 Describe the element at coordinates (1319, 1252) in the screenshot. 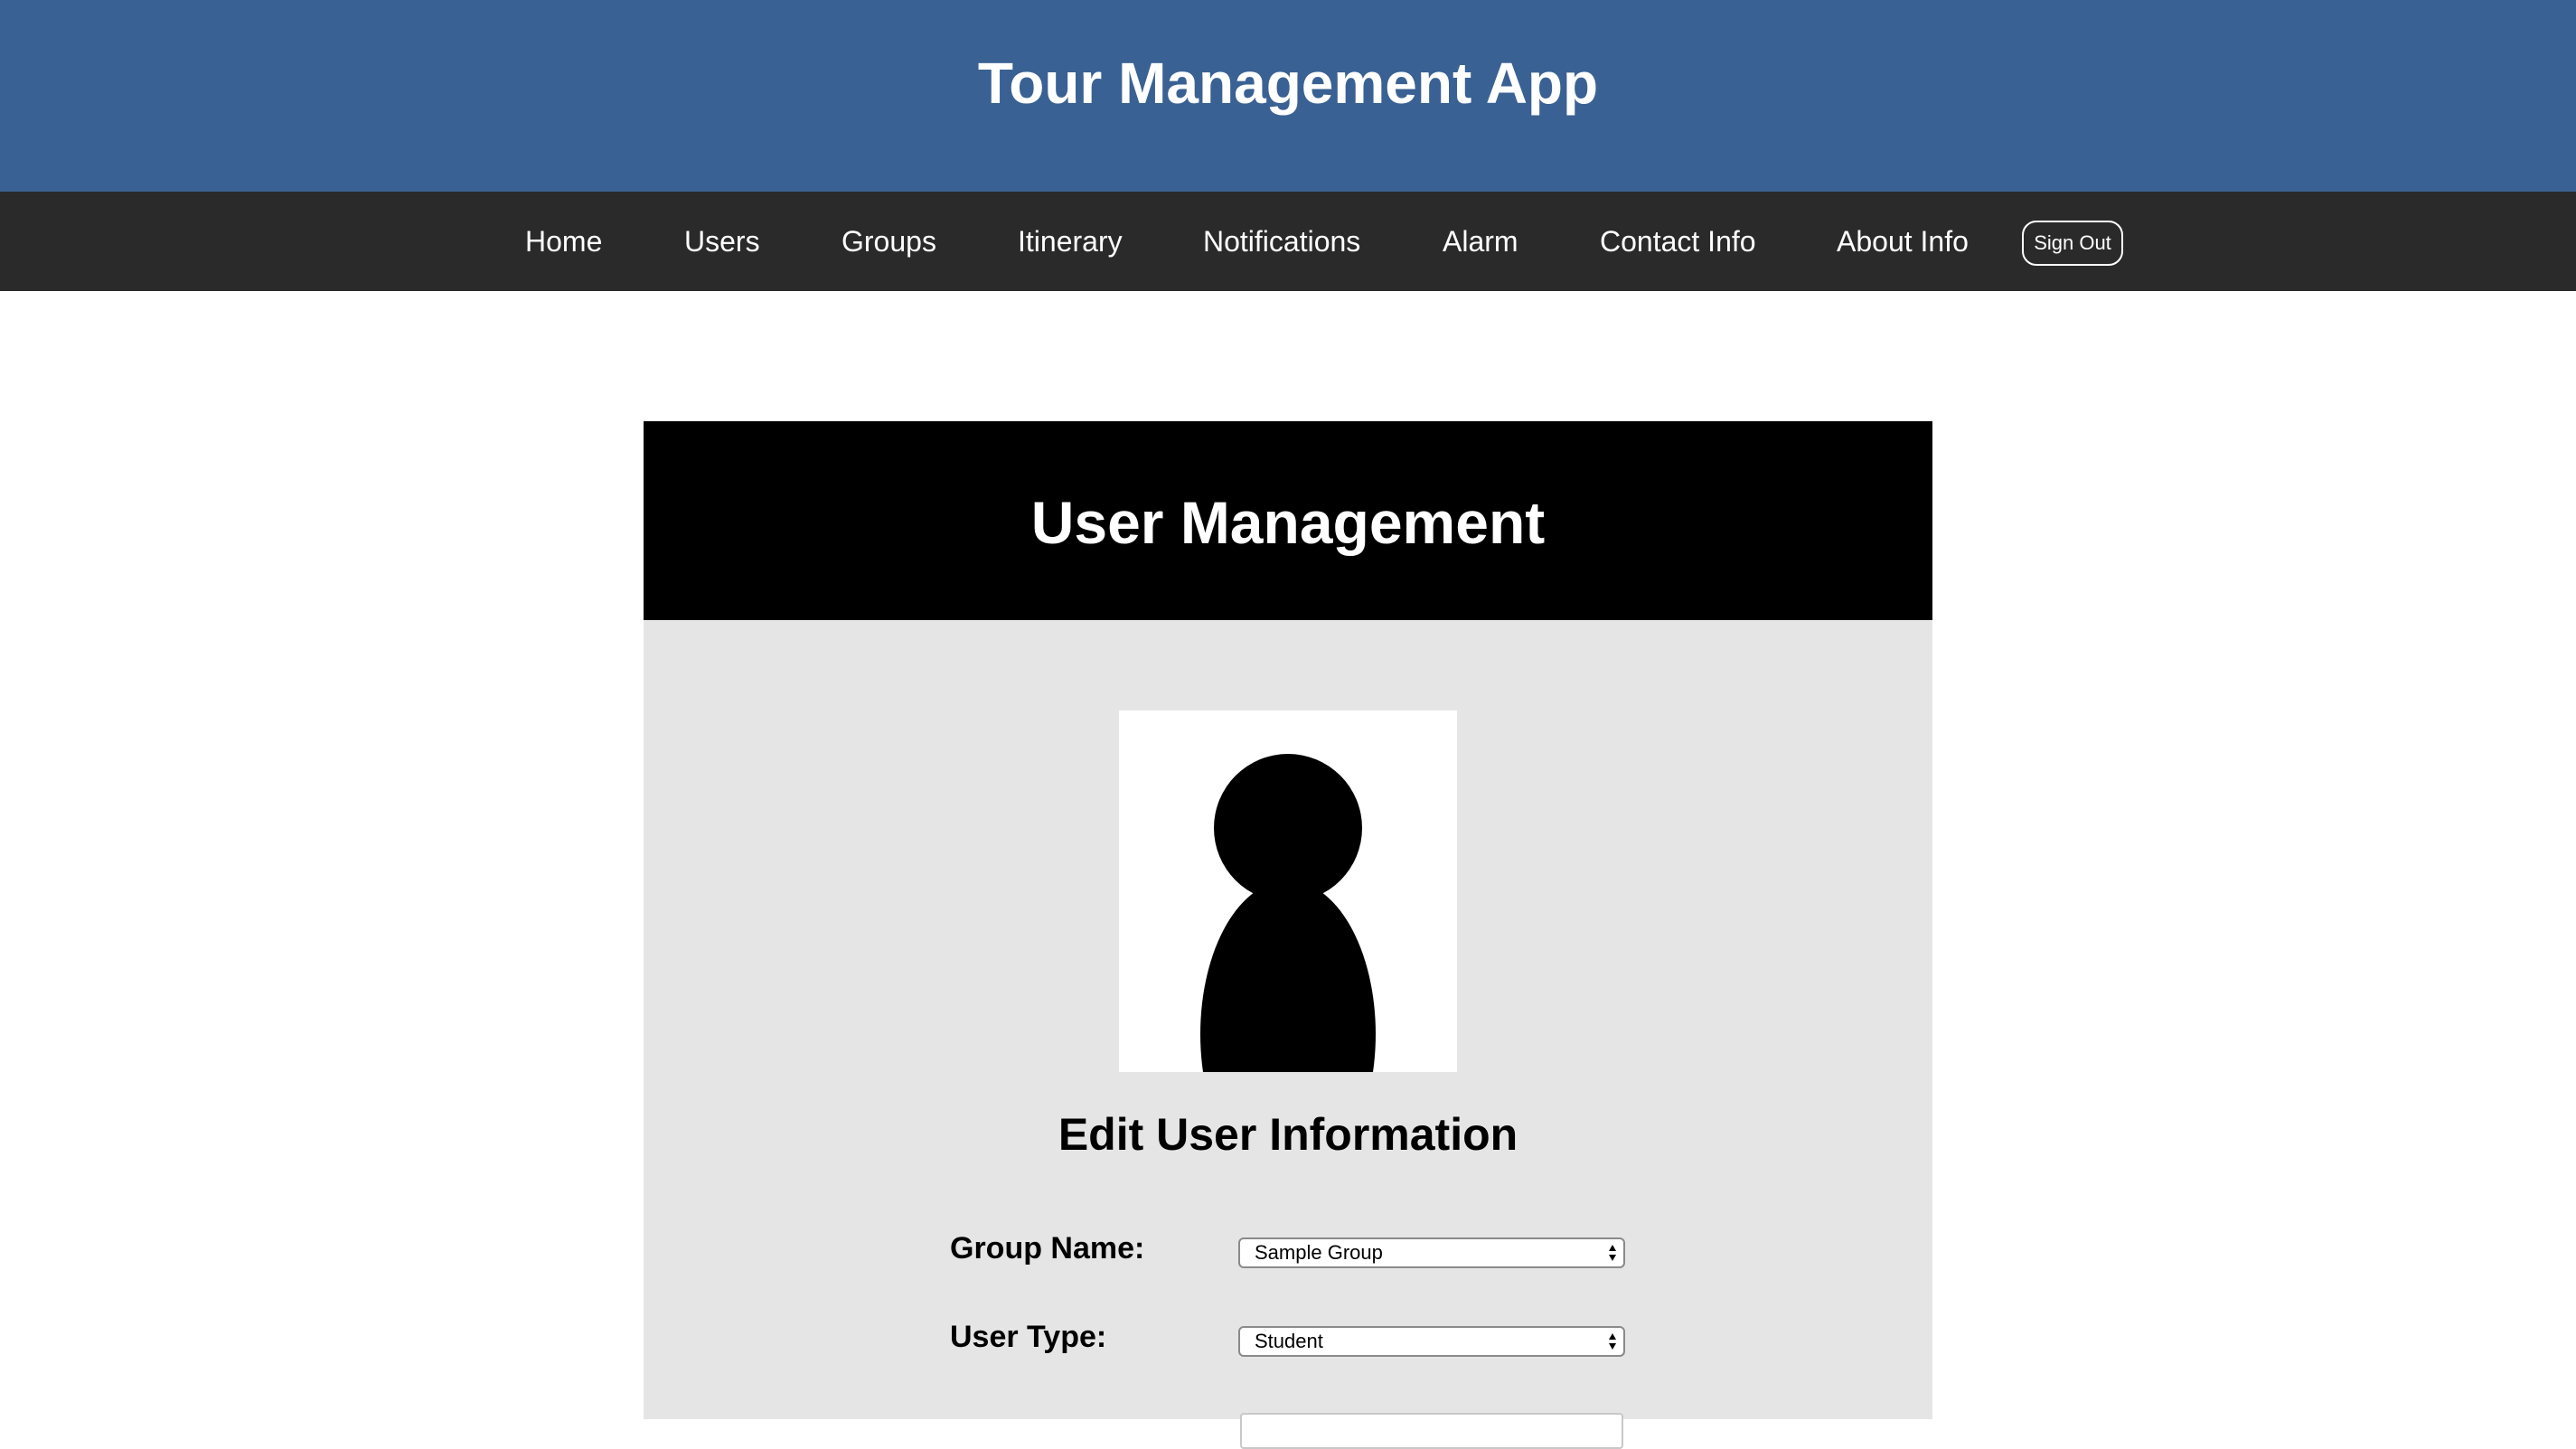

I see `group-name-select-value: Sample Group` at that location.